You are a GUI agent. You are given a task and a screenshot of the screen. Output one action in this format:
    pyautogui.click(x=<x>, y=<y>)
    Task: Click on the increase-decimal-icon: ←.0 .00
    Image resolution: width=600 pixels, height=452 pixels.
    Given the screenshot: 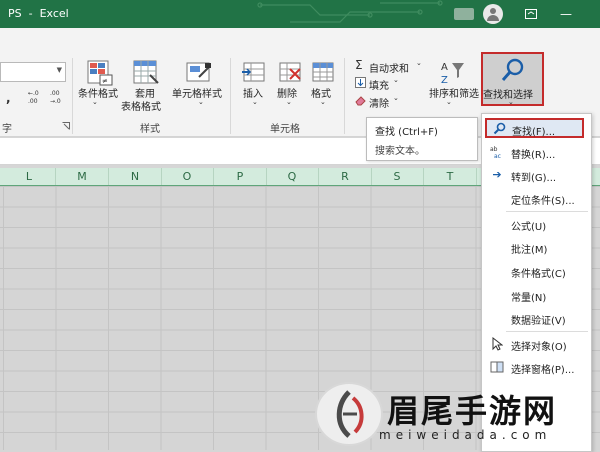 What is the action you would take?
    pyautogui.click(x=36, y=96)
    